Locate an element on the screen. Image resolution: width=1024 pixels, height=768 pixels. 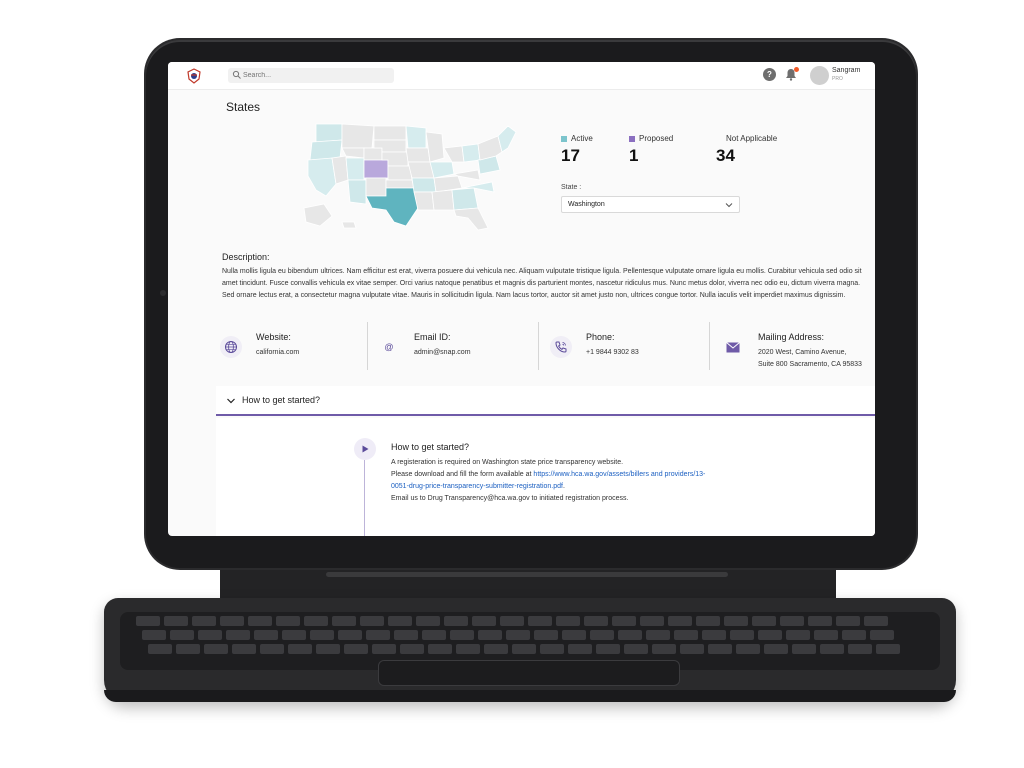
step-line-2-suffix: . is located at coordinates (563, 486).